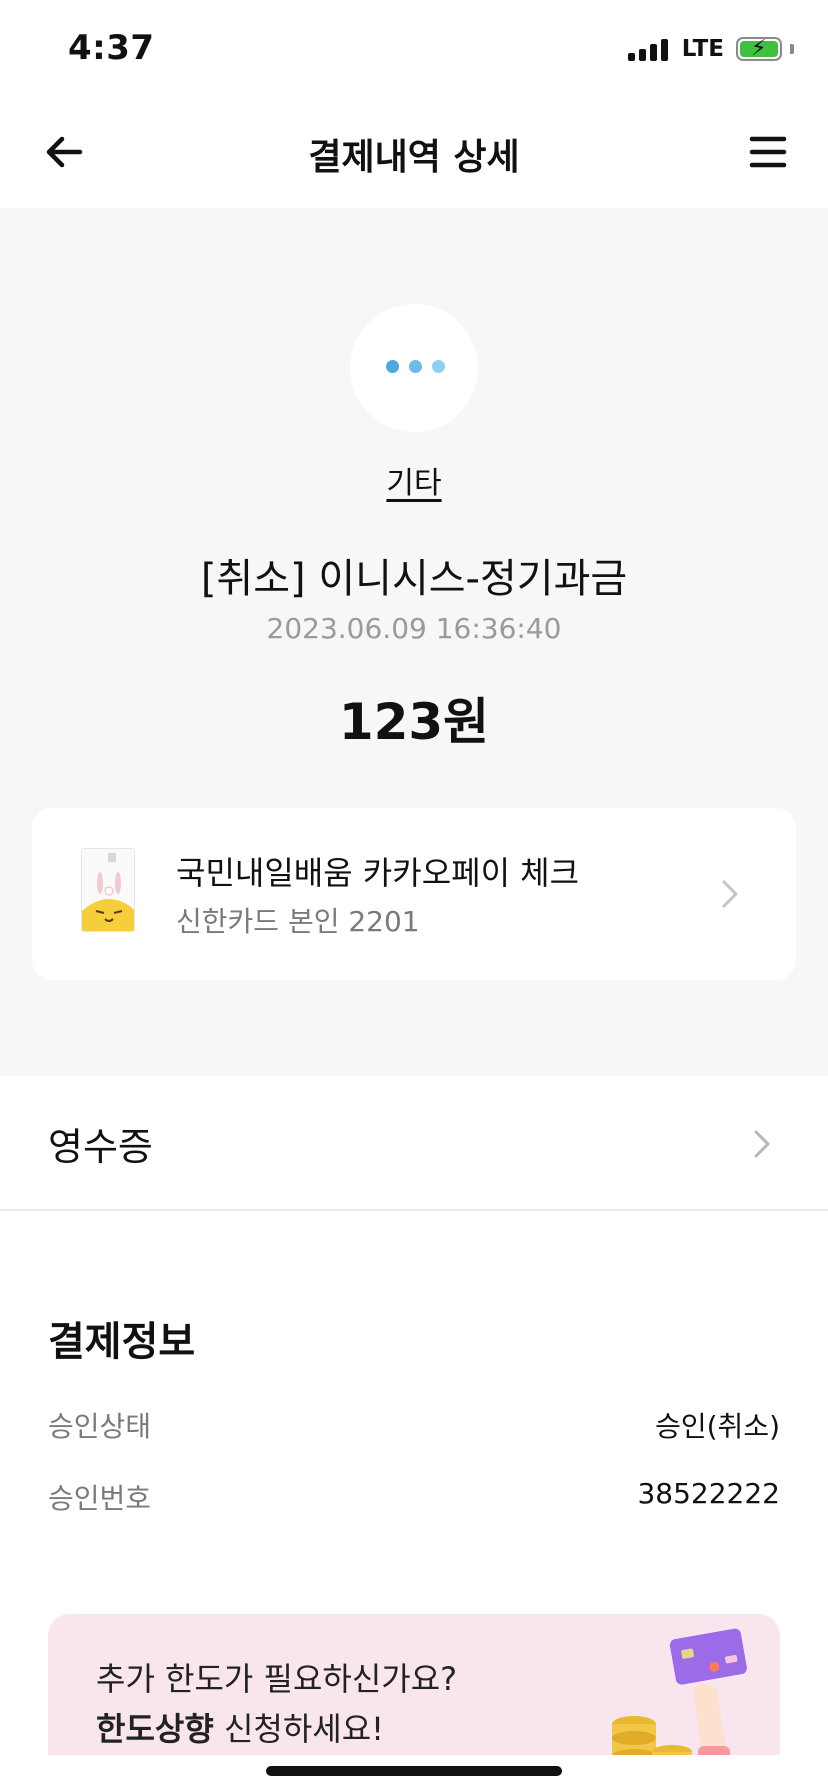 The height and width of the screenshot is (1792, 828). I want to click on battery-icon: ⚡, so click(759, 48).